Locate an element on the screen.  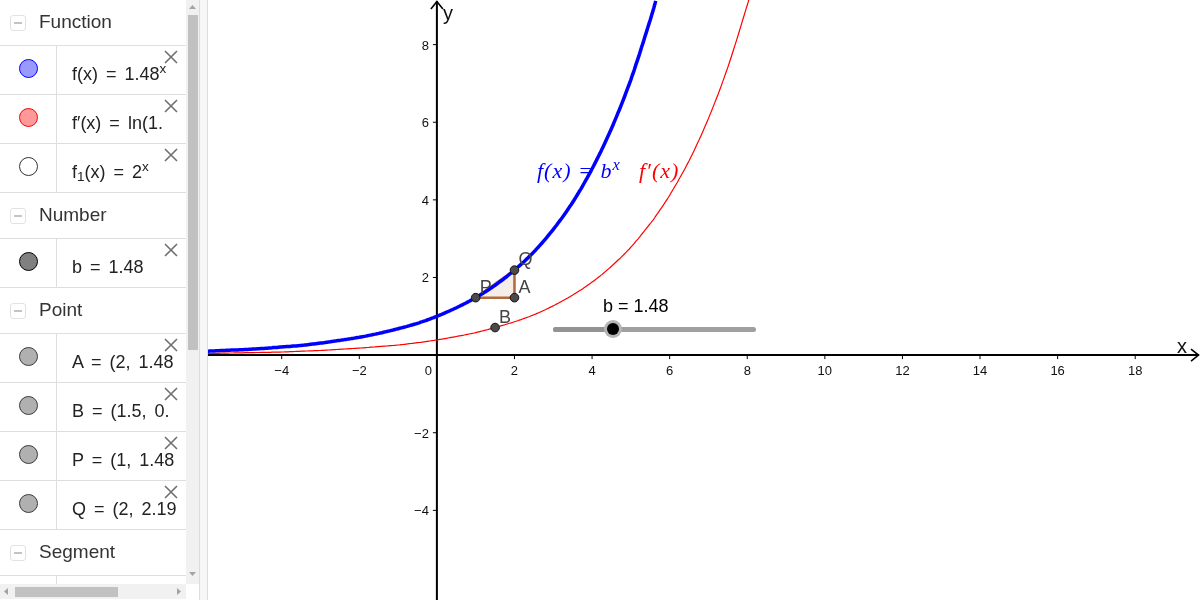
tick-label: 12 is located at coordinates (902, 371).